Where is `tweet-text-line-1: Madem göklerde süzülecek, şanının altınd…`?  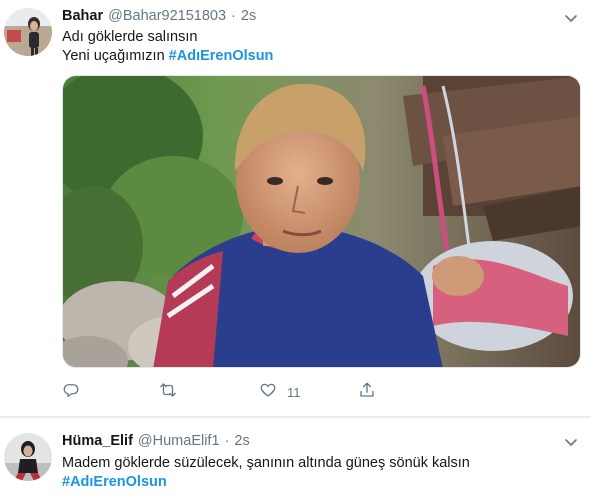 tweet-text-line-1: Madem göklerde süzülecek, şanının altınd… is located at coordinates (266, 463).